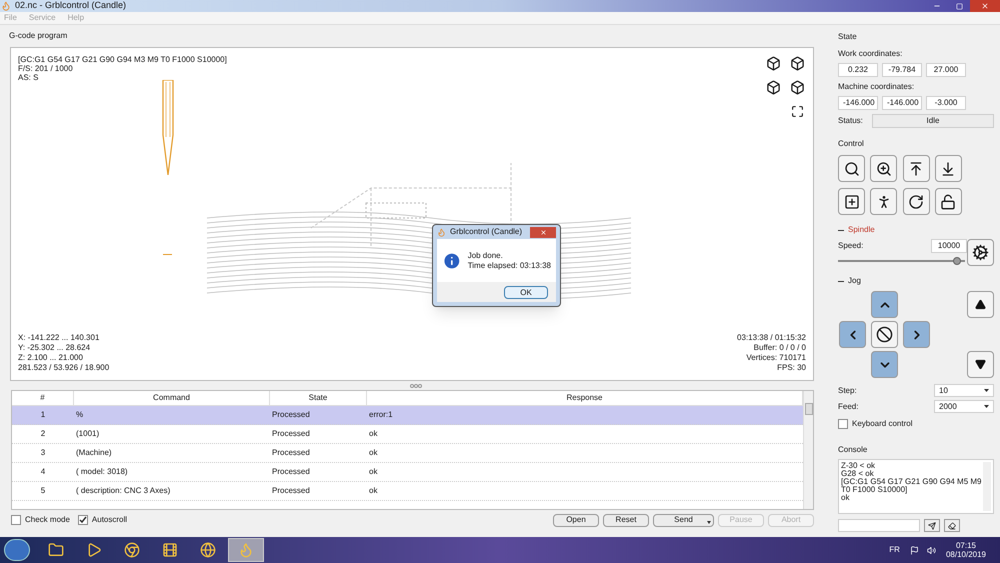 Image resolution: width=1000 pixels, height=563 pixels. I want to click on dialog-message: Time elapsed: 03:13:38, so click(509, 265).